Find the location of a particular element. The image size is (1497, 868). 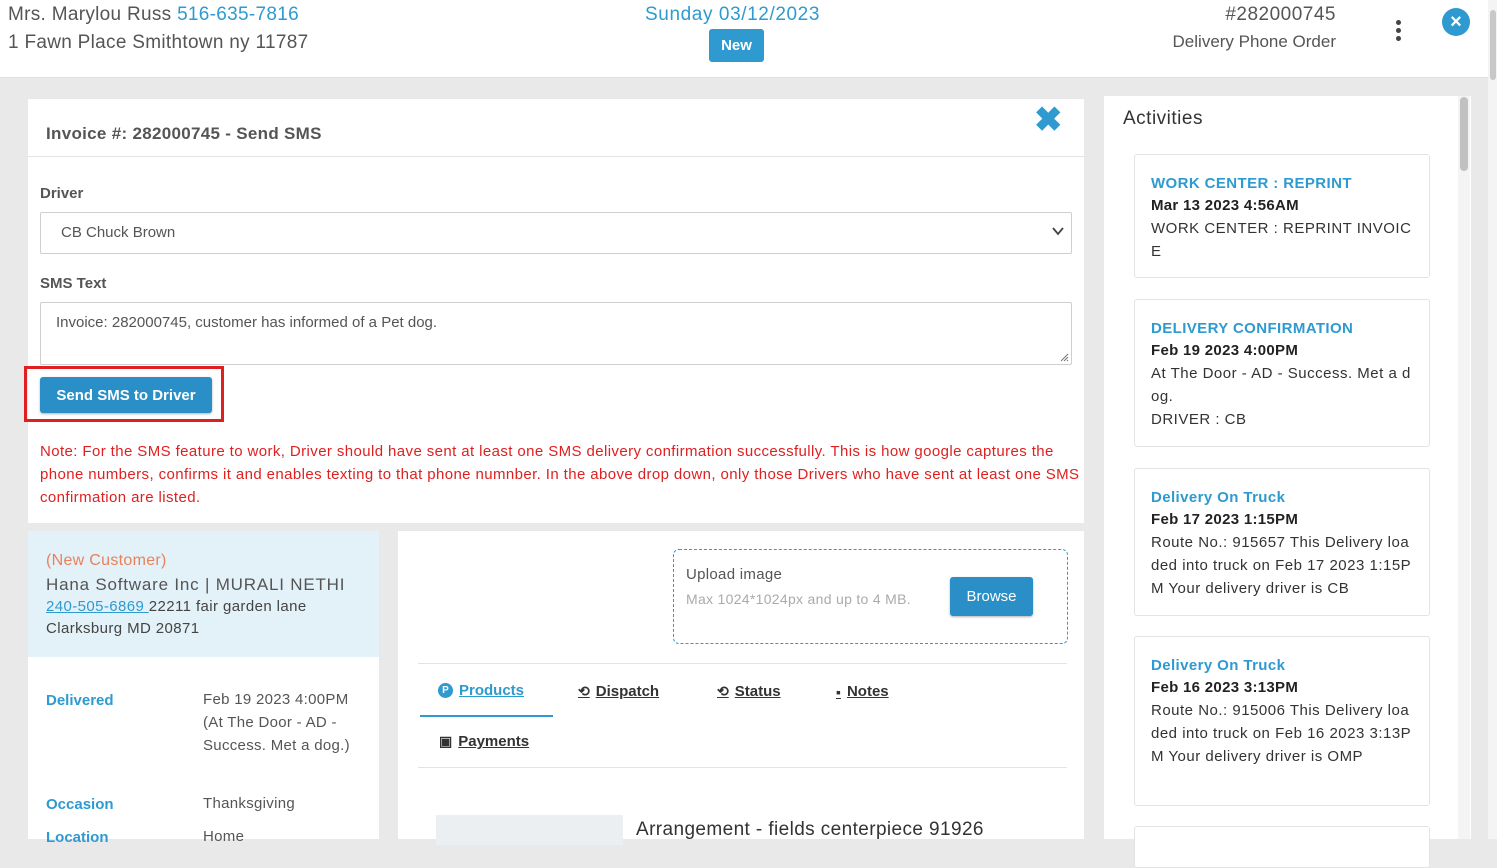

product-title: Arrangement - fields centerpiece 91926 is located at coordinates (810, 829).